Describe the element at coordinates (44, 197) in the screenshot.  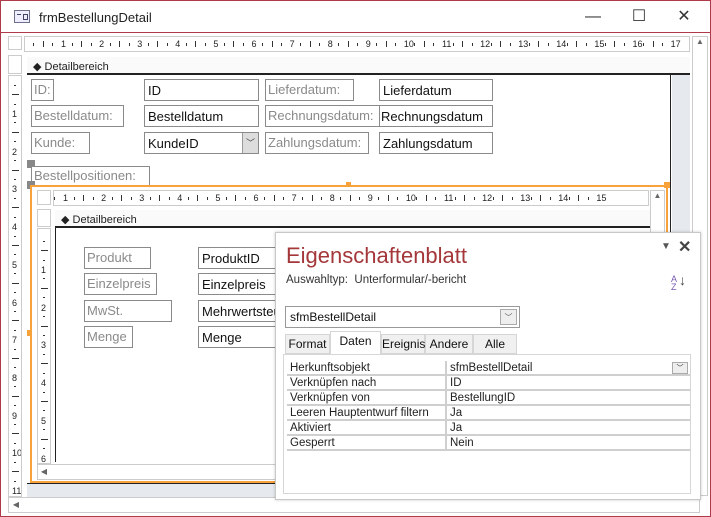
I see `subform-ruler-corner` at that location.